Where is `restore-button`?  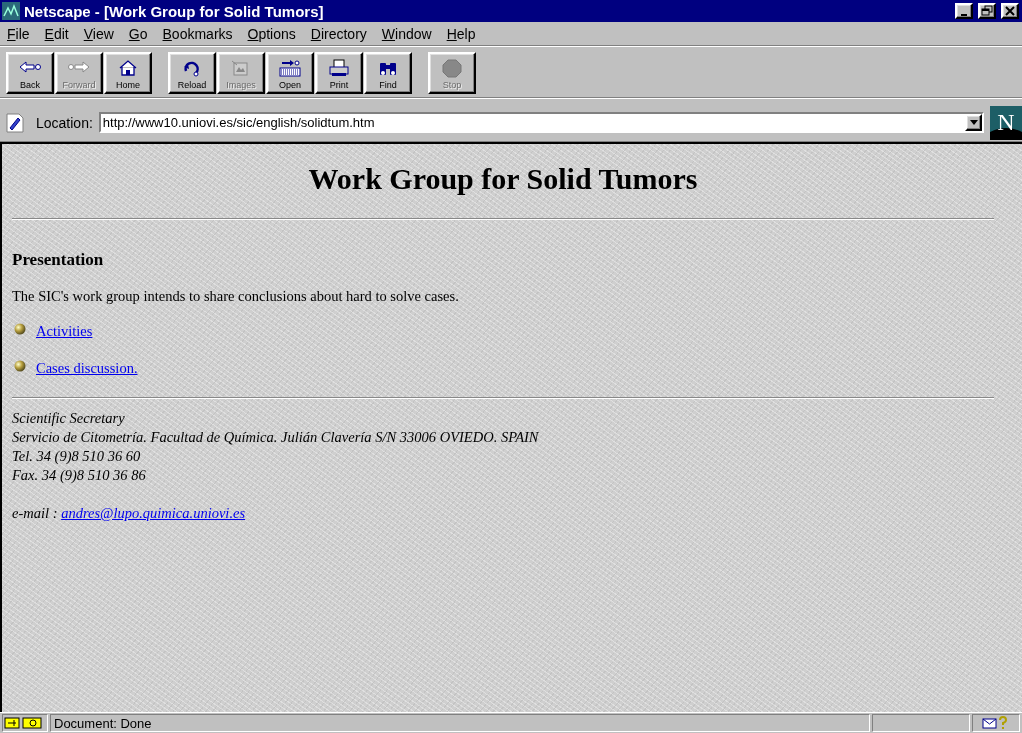
restore-button is located at coordinates (987, 11).